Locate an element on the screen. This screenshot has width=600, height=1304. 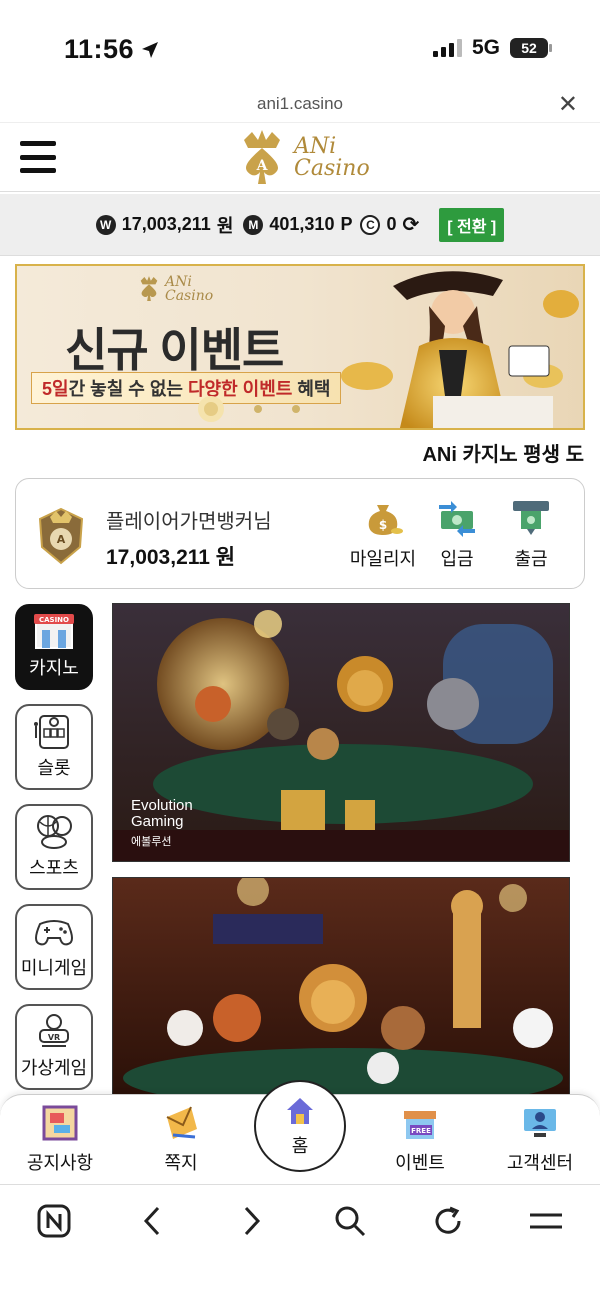
chevron-left-icon is located at coordinates (151, 1221).